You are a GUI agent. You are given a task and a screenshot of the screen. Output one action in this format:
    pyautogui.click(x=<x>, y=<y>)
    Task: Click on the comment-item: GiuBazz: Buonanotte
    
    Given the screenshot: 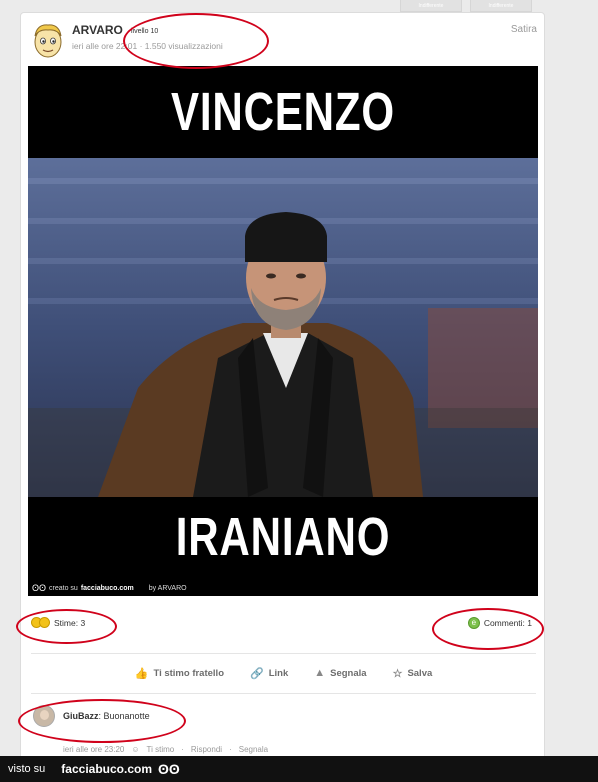 What is the action you would take?
    pyautogui.click(x=91, y=716)
    